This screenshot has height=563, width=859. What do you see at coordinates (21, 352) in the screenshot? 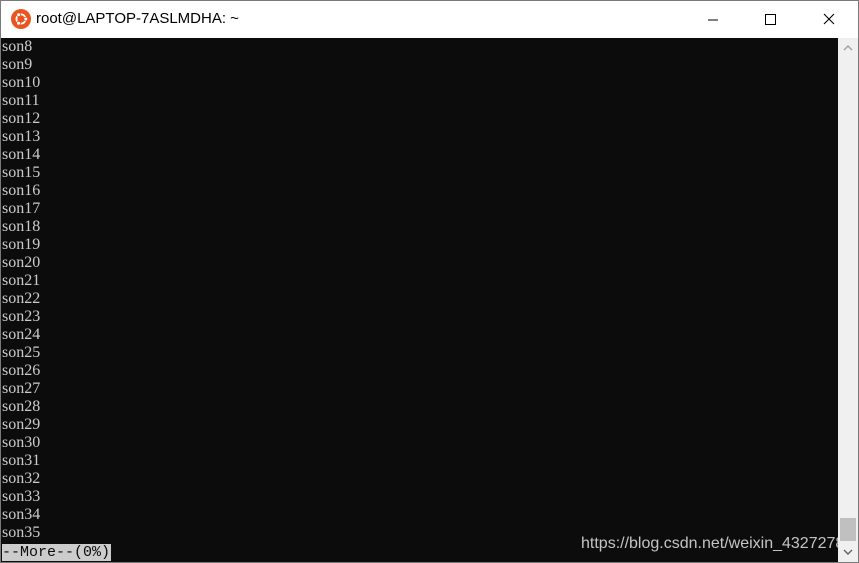
I see `terminal-line: son25` at bounding box center [21, 352].